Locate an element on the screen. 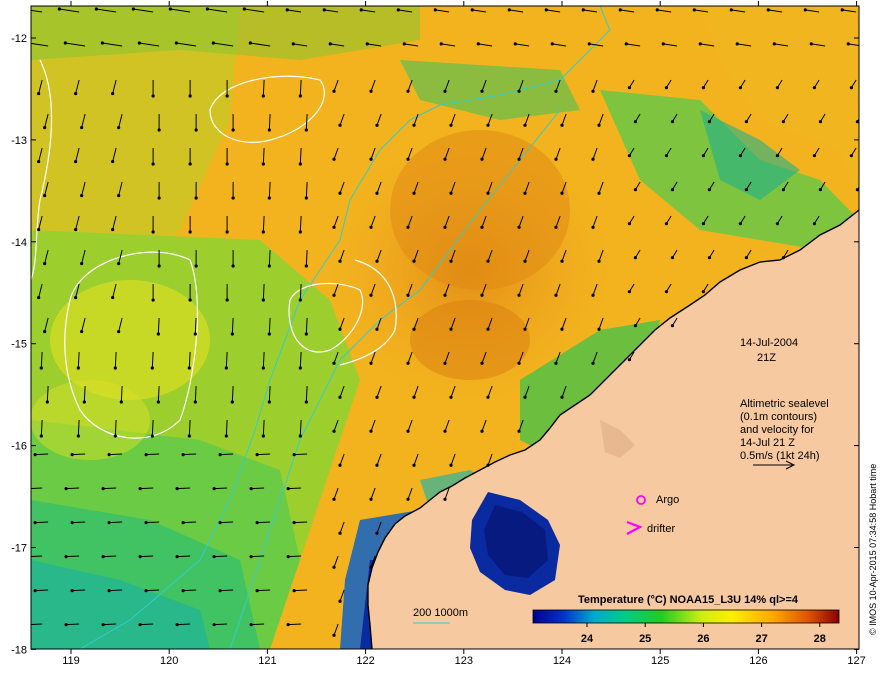  isobath-legend-label: 200 1000m is located at coordinates (440, 613).